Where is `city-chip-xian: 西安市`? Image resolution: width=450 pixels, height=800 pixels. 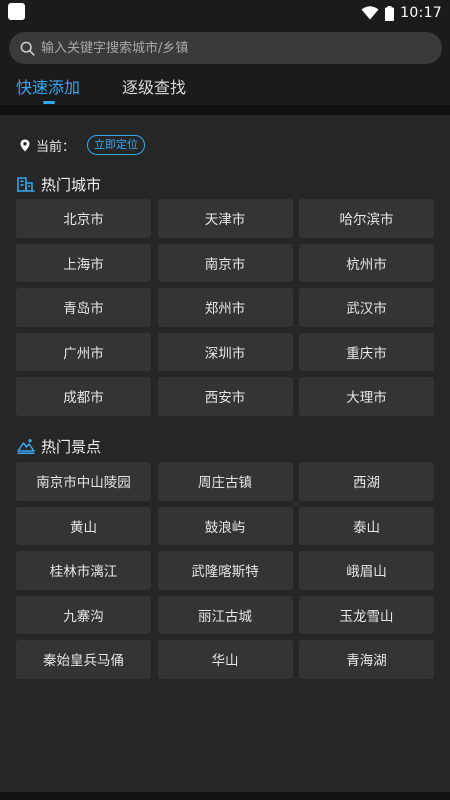 city-chip-xian: 西安市 is located at coordinates (225, 396).